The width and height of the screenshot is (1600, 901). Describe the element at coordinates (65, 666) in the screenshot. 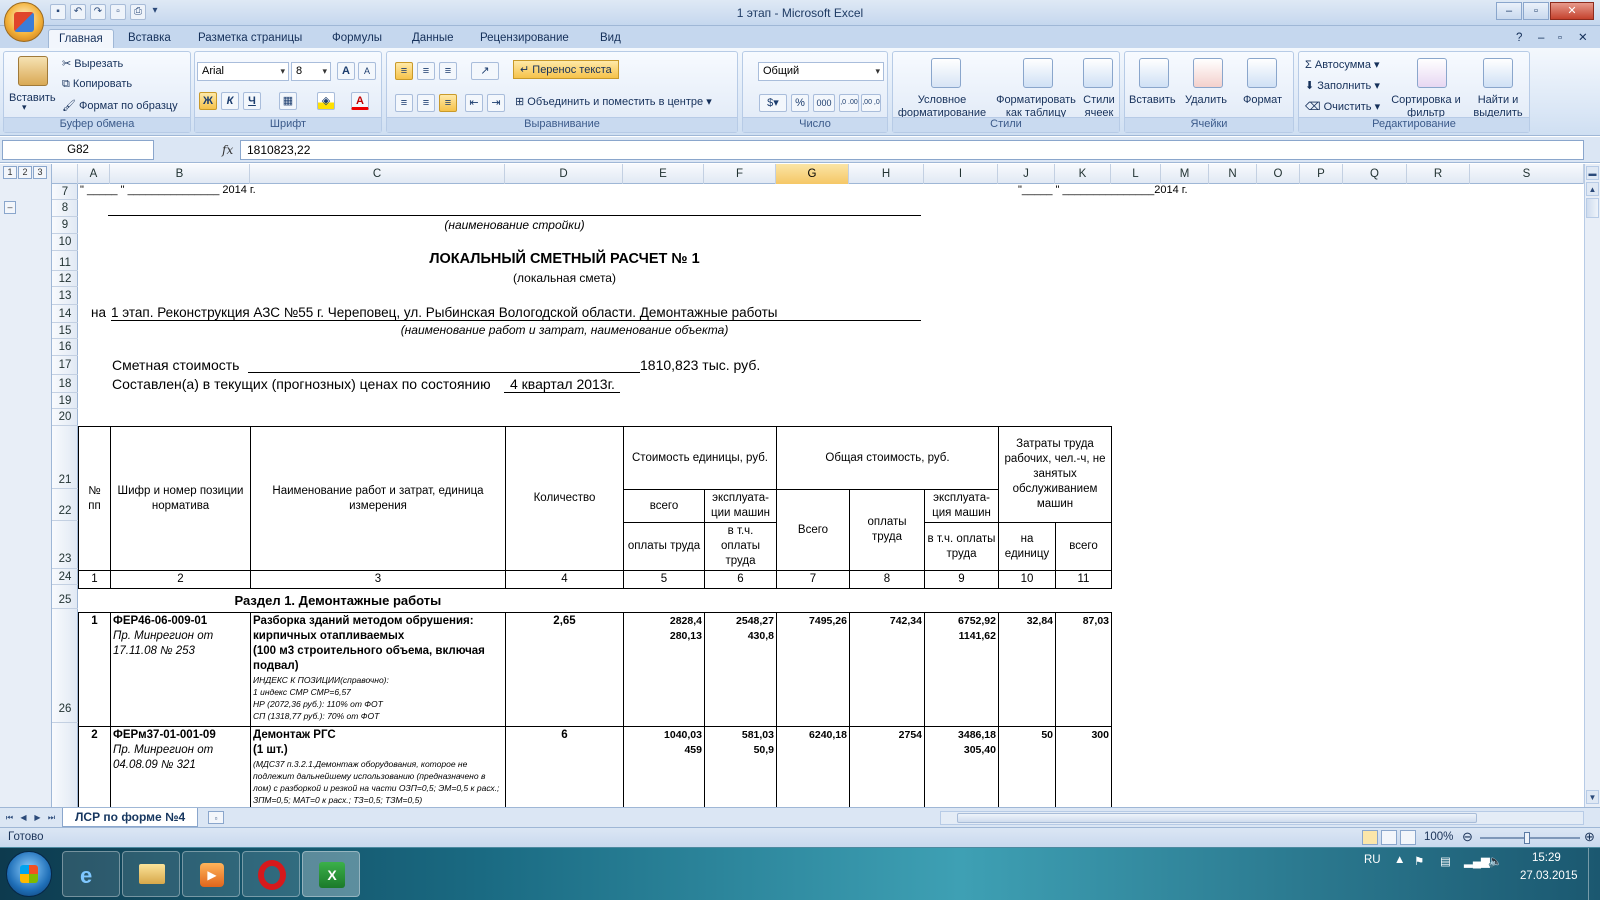

I see `row-header: 26` at that location.